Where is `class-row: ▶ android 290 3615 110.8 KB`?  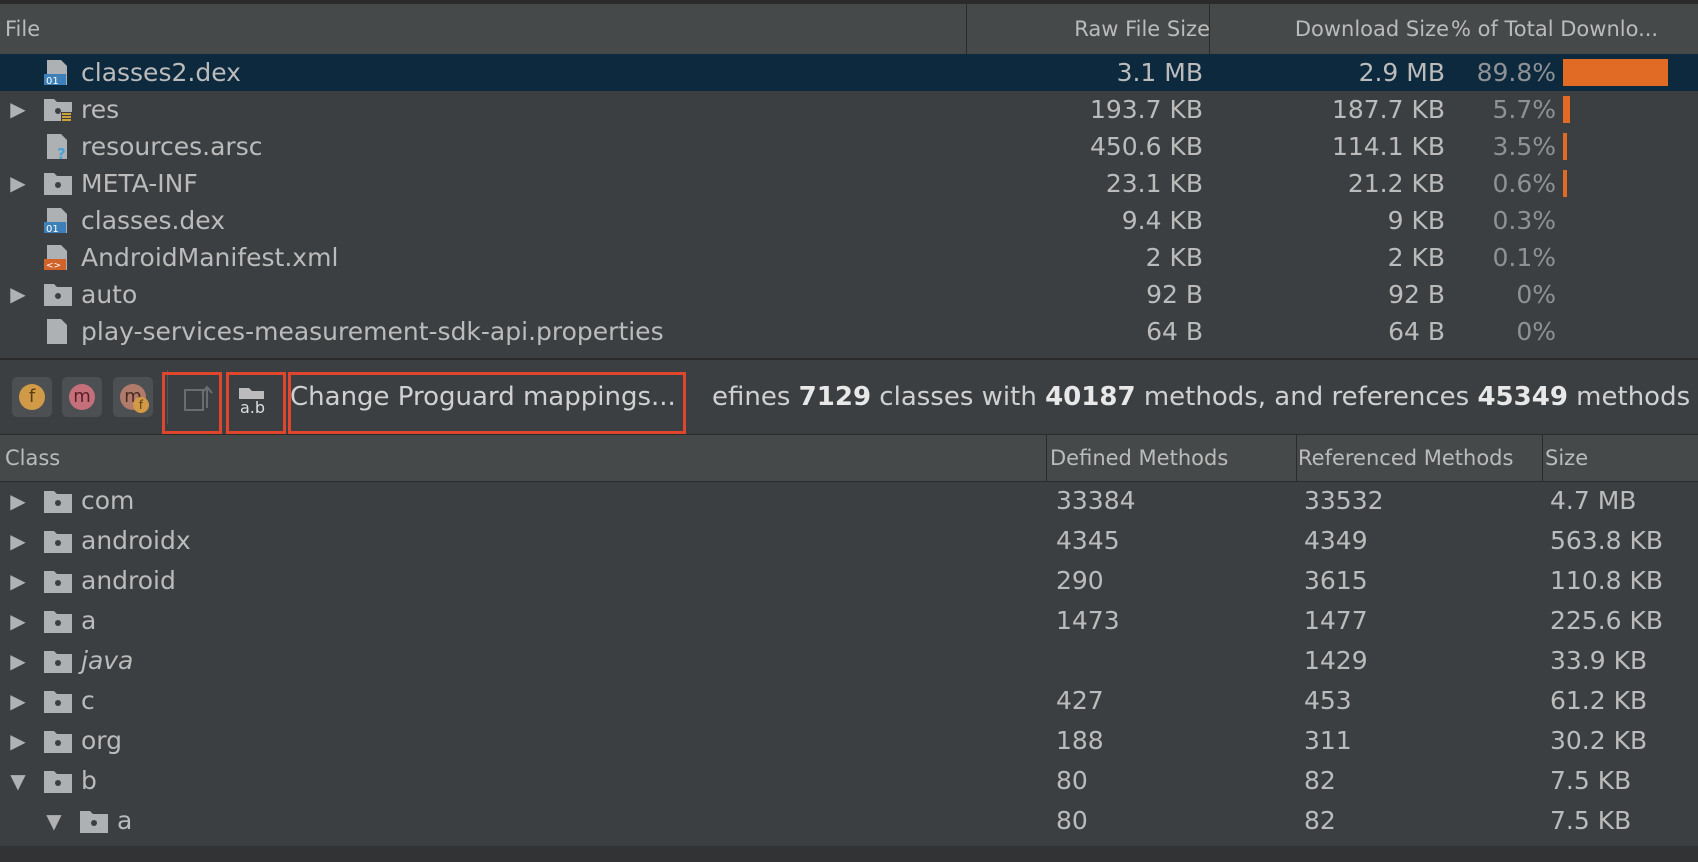
class-row: ▶ android 290 3615 110.8 KB is located at coordinates (849, 581).